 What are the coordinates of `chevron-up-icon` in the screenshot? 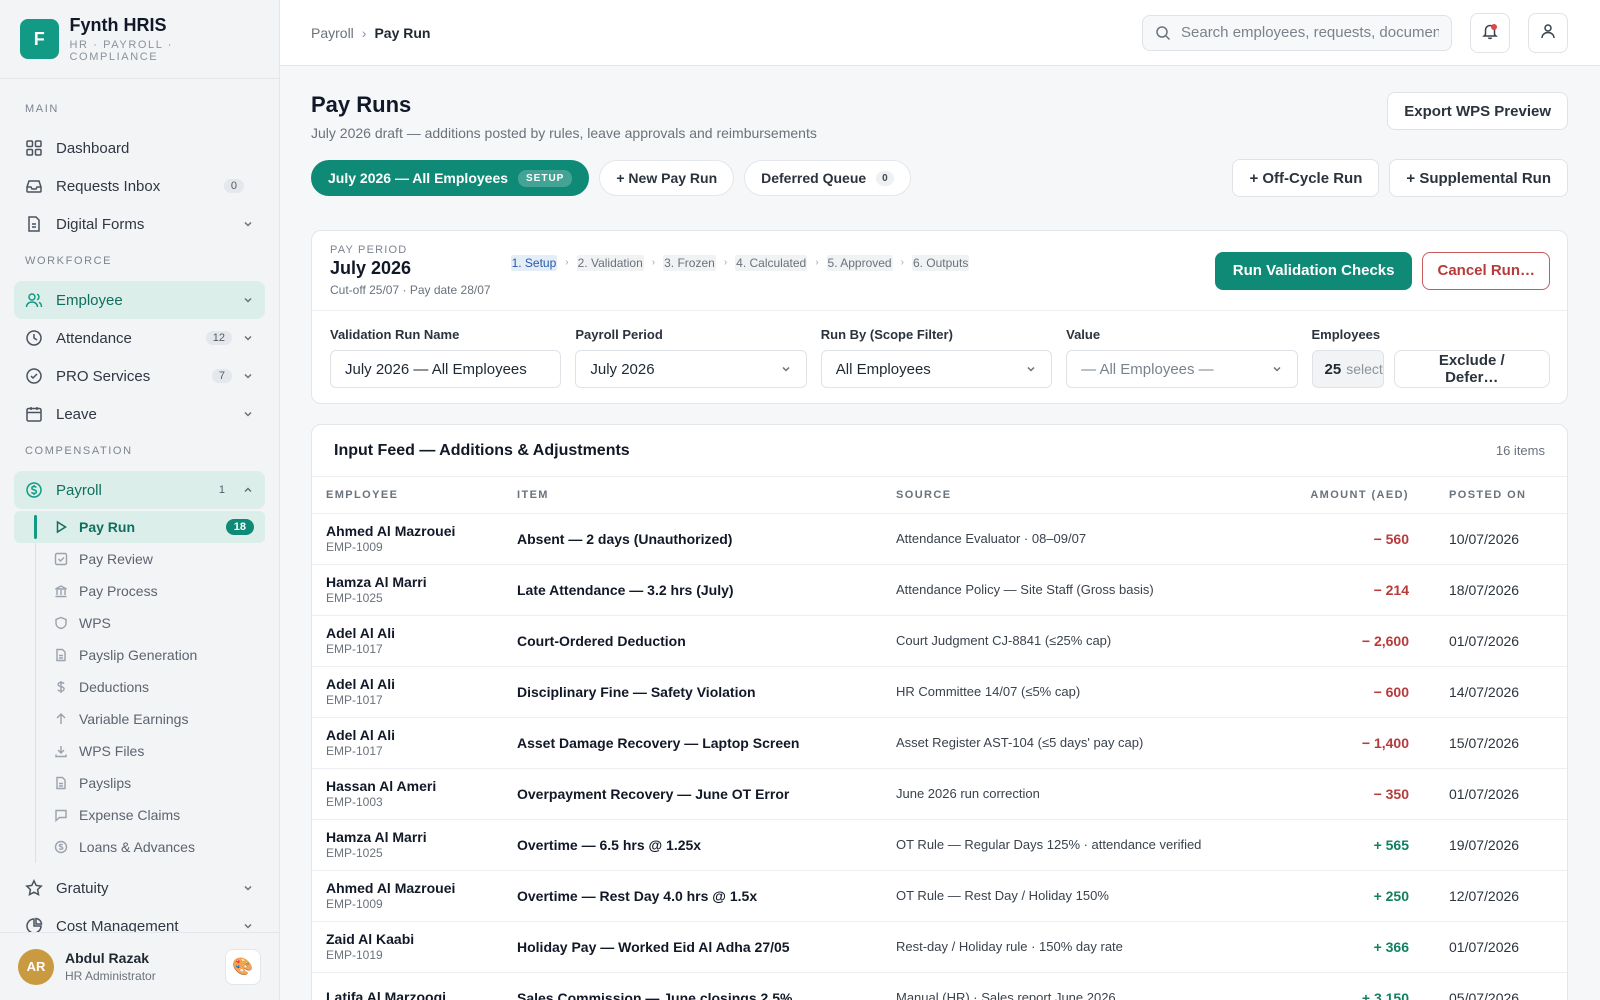 It's located at (248, 490).